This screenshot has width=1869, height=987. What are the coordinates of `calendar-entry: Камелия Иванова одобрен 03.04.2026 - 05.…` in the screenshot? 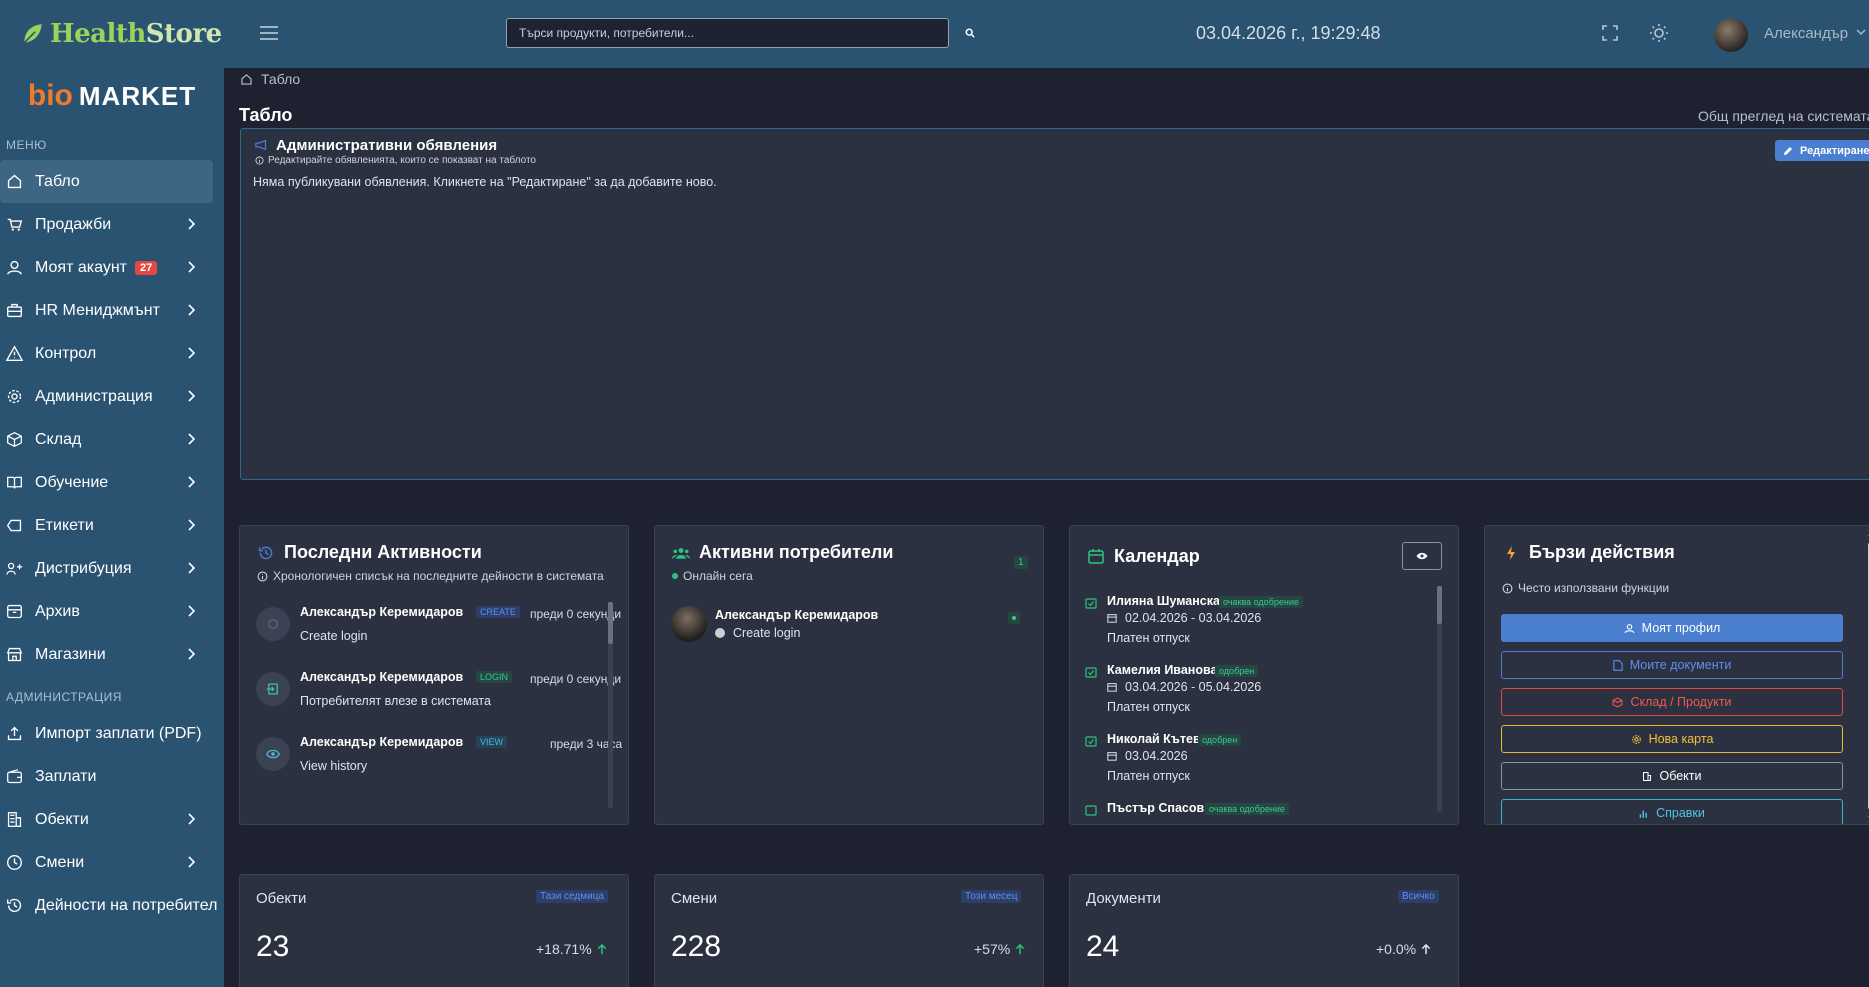 It's located at (1255, 693).